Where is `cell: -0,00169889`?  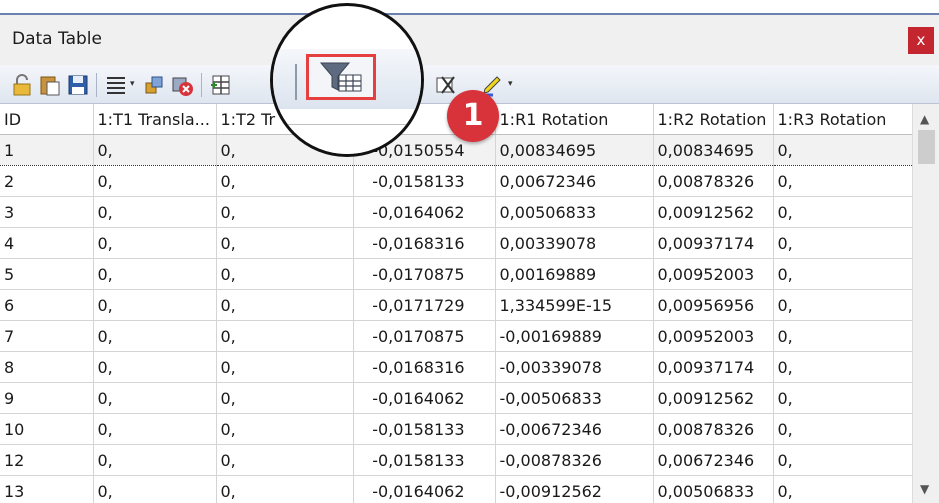 cell: -0,00169889 is located at coordinates (574, 336).